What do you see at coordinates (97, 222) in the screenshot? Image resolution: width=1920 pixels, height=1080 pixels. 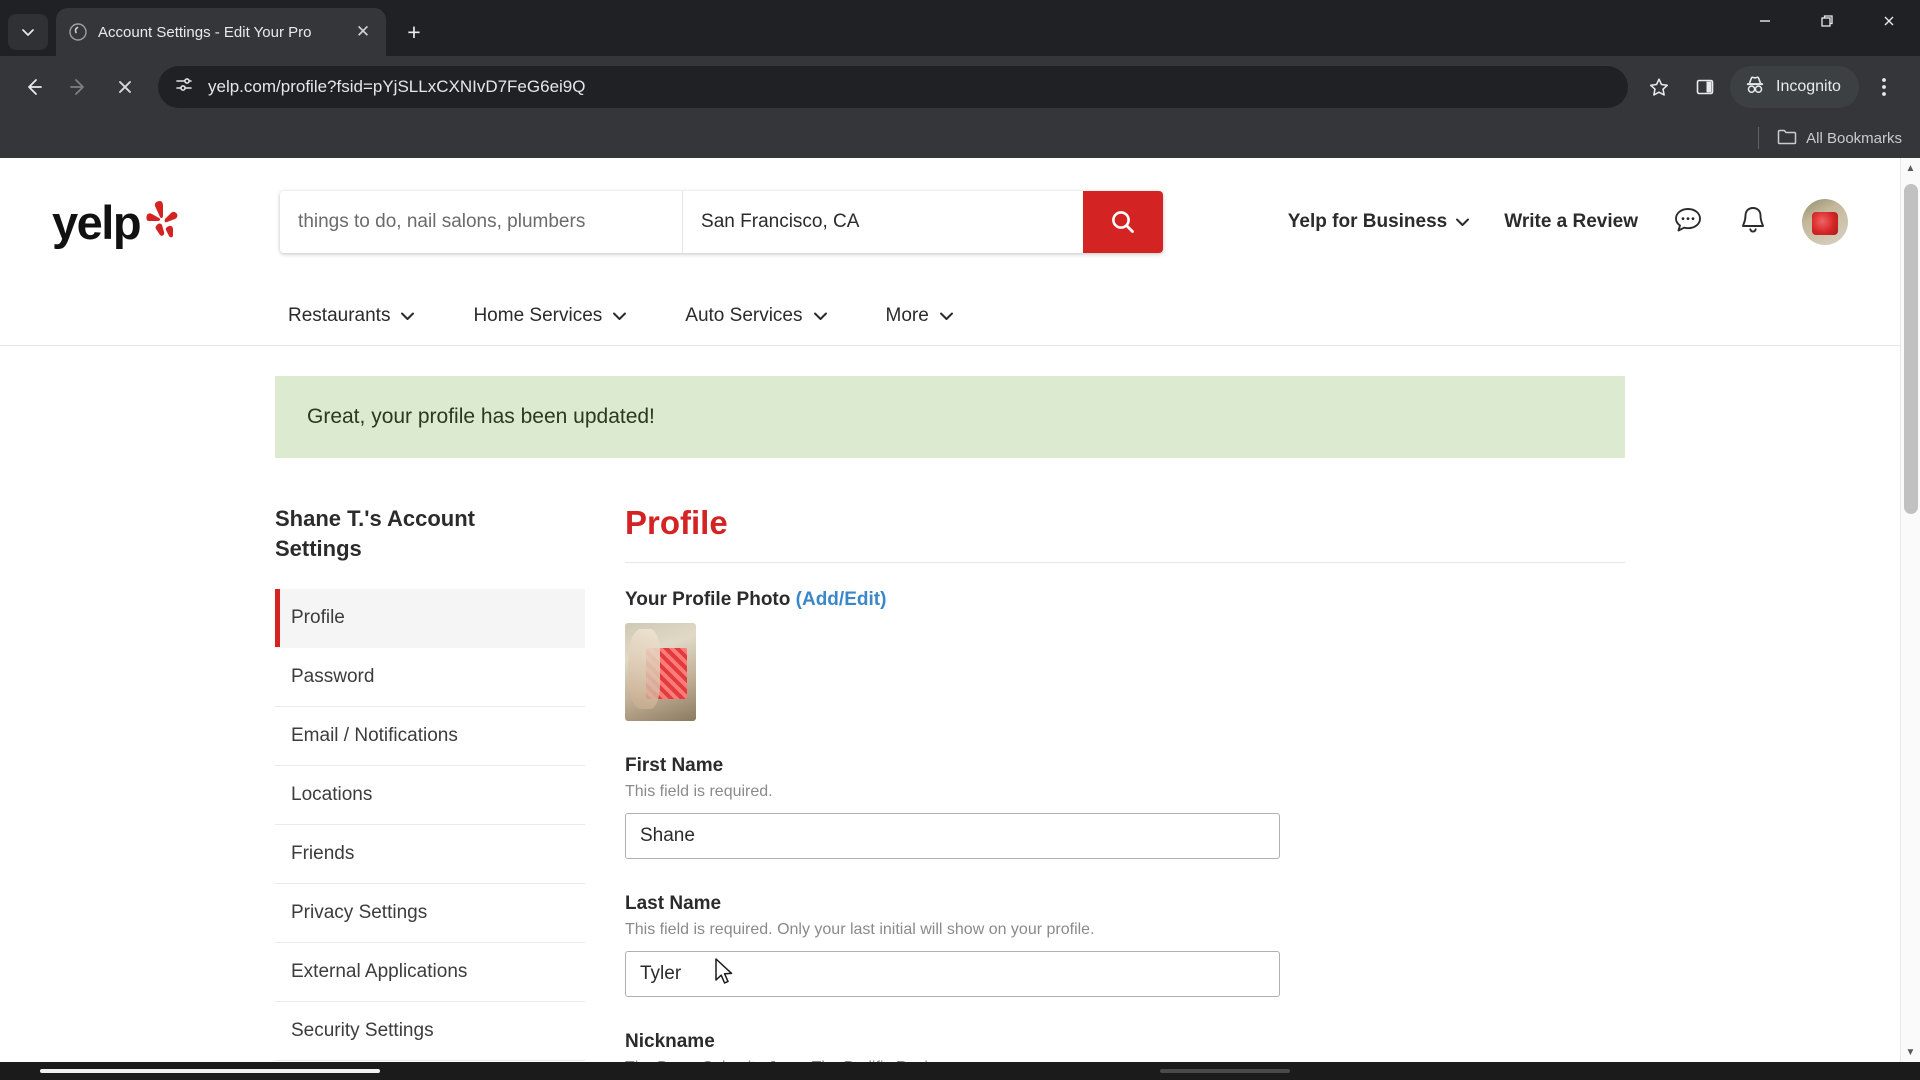 I see `yelp-logo-text: yelp` at bounding box center [97, 222].